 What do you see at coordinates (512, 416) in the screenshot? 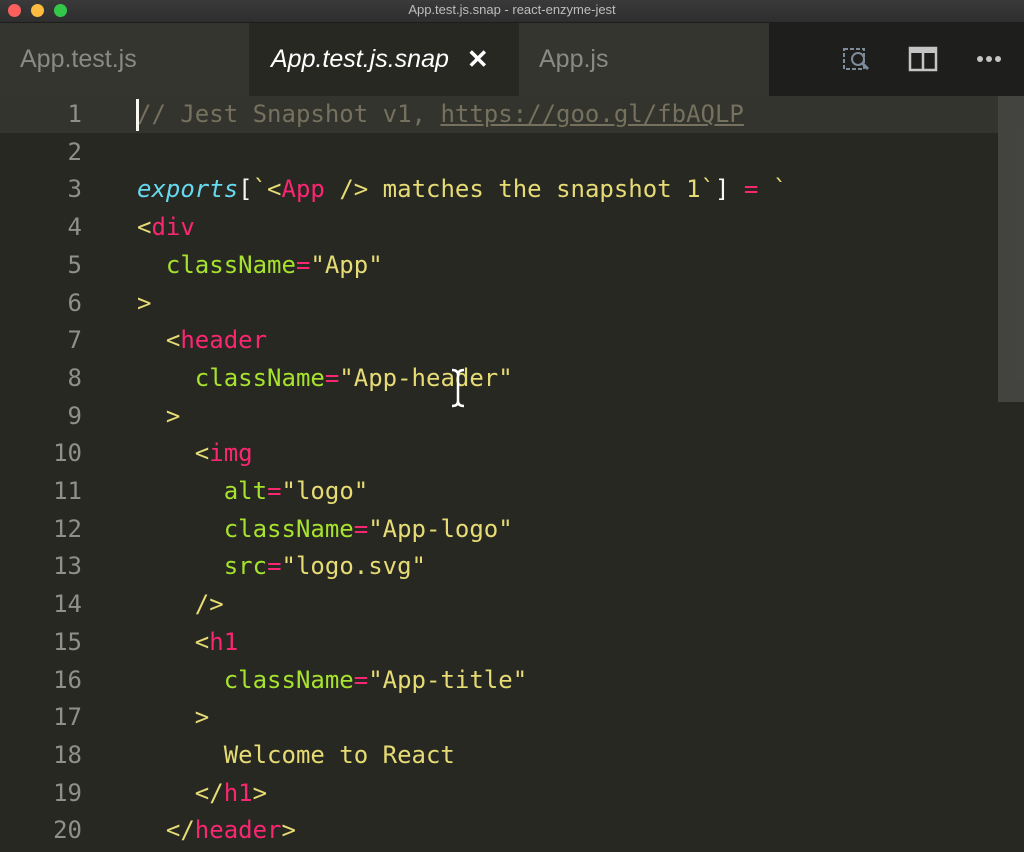
I see `code-line: 9 >` at bounding box center [512, 416].